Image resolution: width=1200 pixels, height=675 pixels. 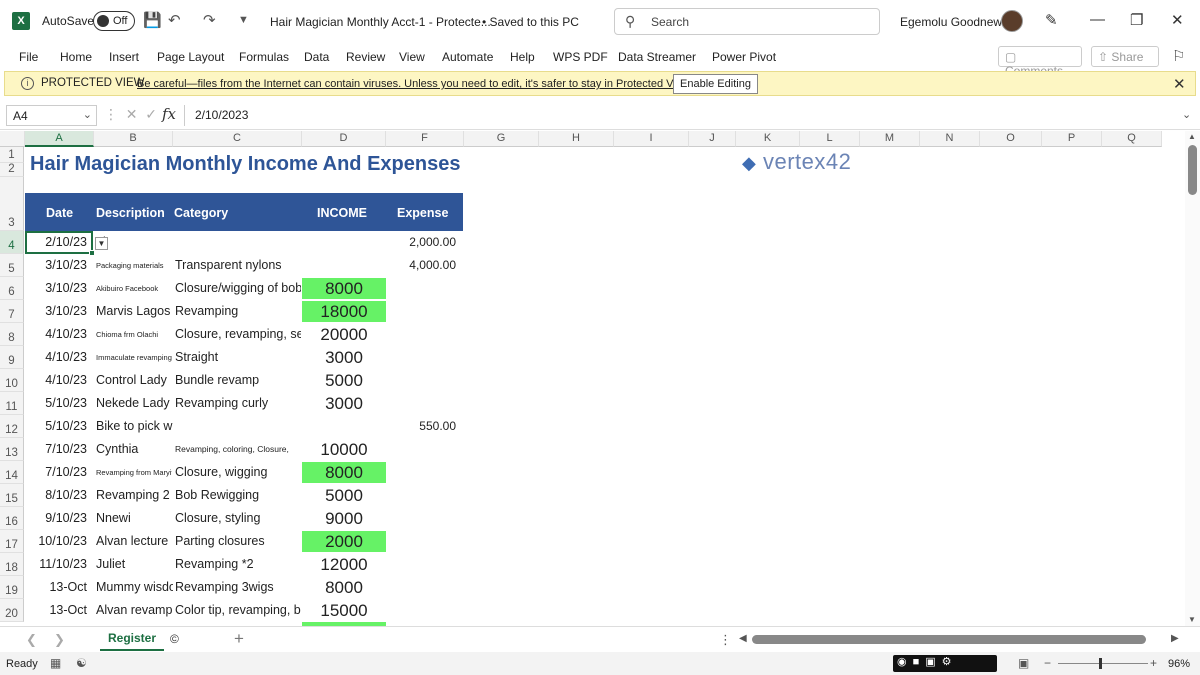 What do you see at coordinates (1011, 139) in the screenshot?
I see `column-header-o: O` at bounding box center [1011, 139].